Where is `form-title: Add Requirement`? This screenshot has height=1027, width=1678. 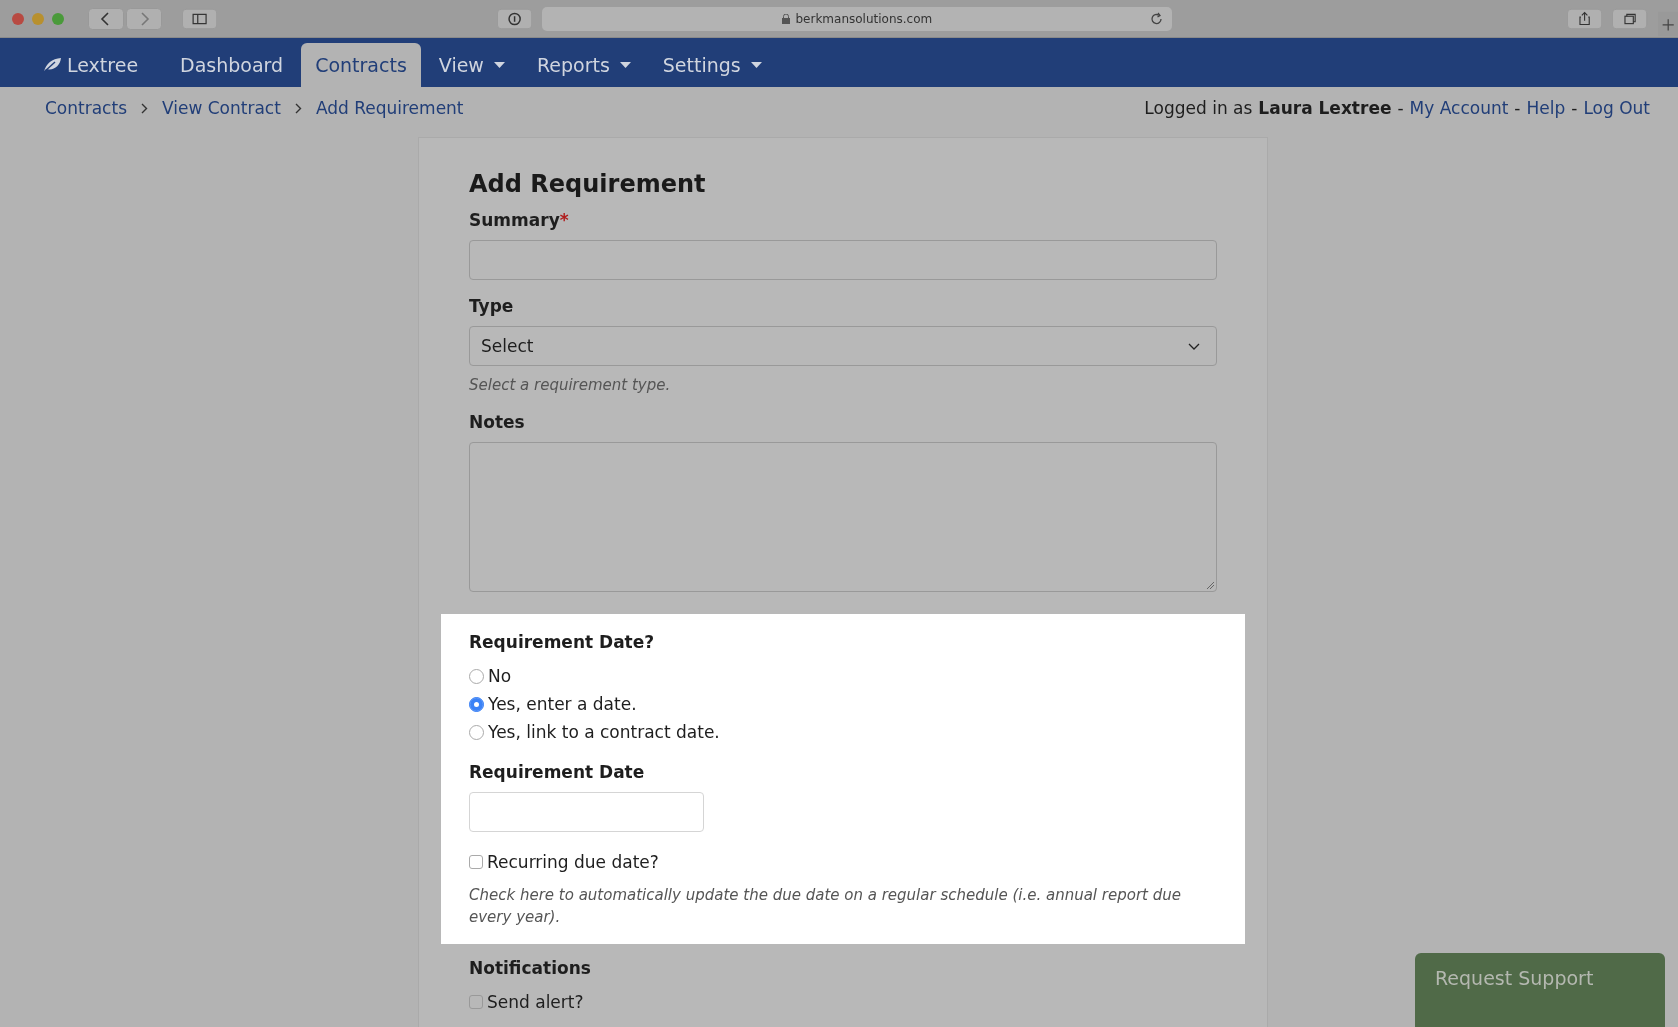
form-title: Add Requirement is located at coordinates (588, 184).